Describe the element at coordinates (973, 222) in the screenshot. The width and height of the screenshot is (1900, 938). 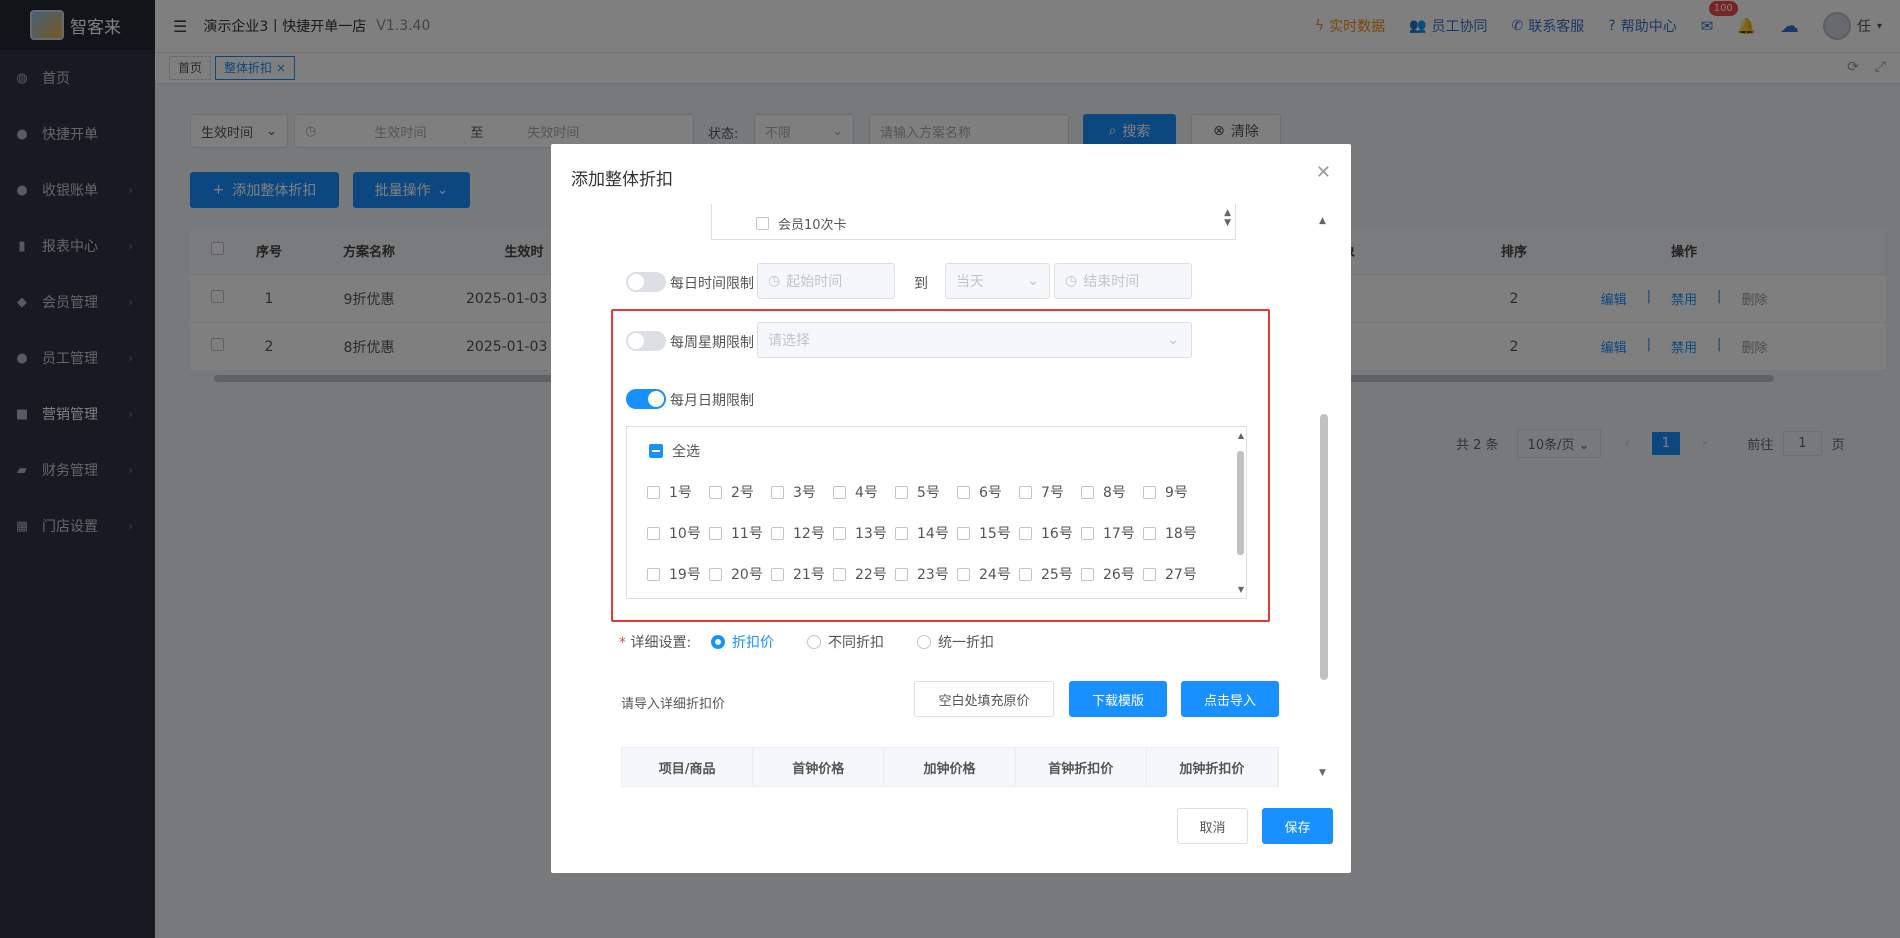
I see `member-card-list: 会员10次卡 ▲ ▼` at that location.